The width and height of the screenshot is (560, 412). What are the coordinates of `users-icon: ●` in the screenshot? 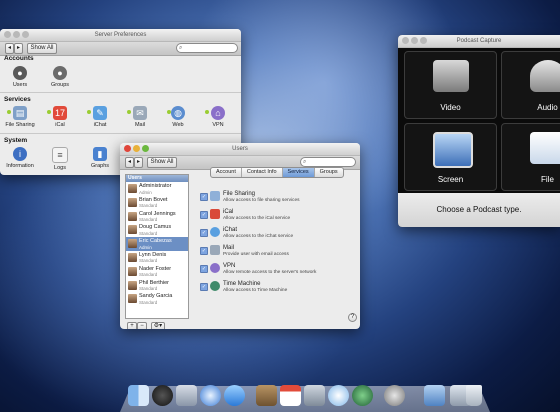 It's located at (20, 73).